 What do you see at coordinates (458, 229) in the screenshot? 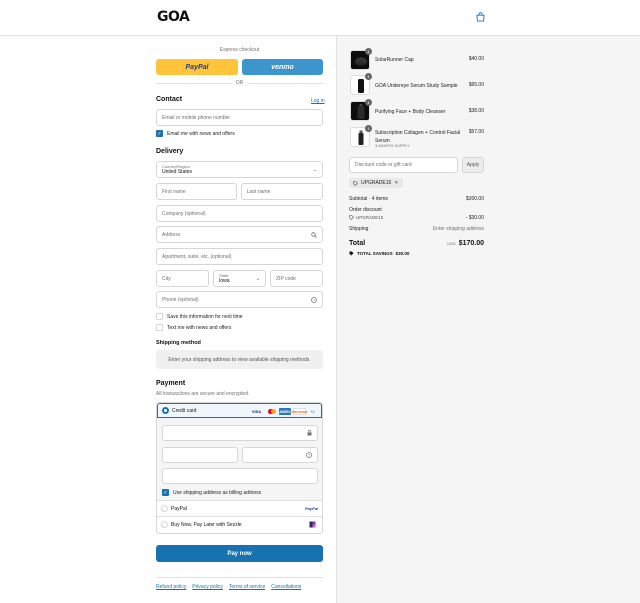
I see `shipping-value: Enter shipping address` at bounding box center [458, 229].